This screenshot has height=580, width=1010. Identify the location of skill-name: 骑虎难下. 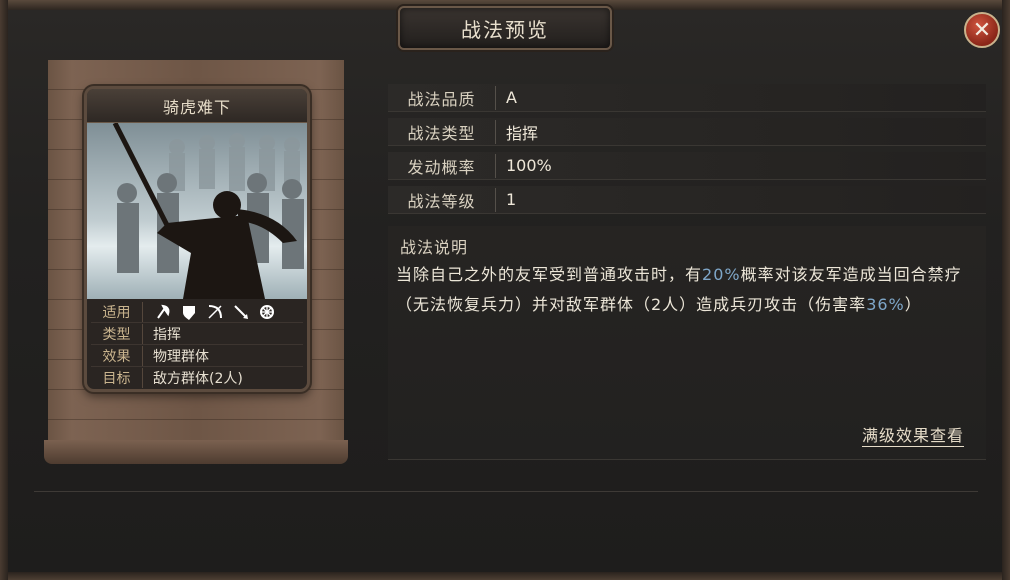
(196, 107).